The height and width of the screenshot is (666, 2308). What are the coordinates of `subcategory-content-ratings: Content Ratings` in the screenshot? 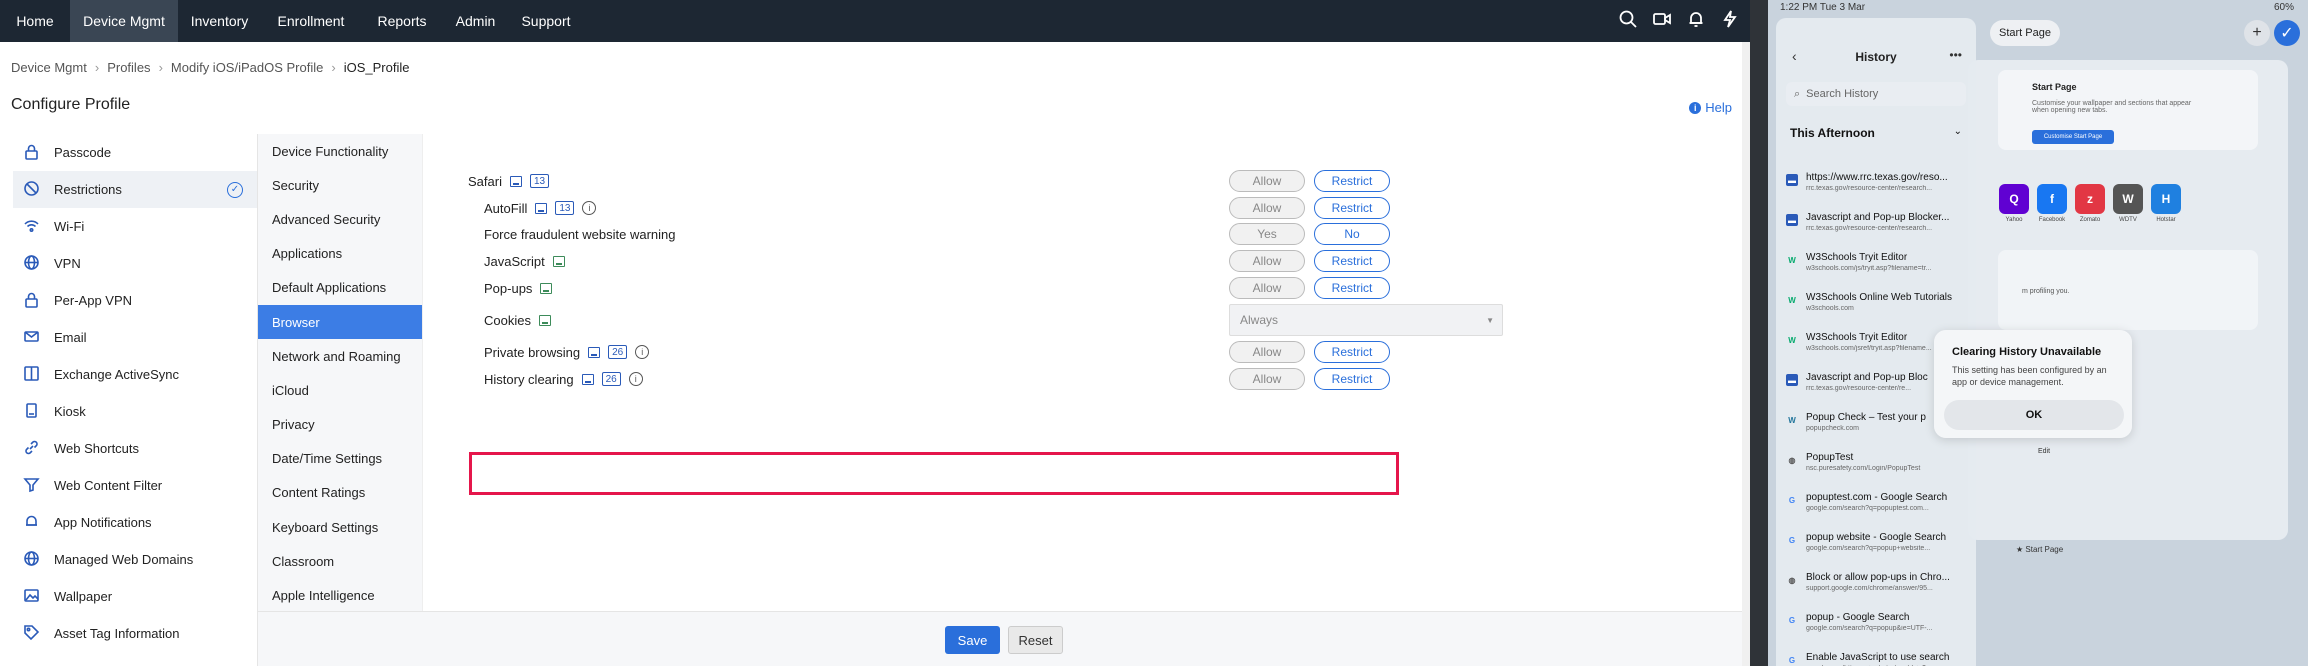 It's located at (340, 493).